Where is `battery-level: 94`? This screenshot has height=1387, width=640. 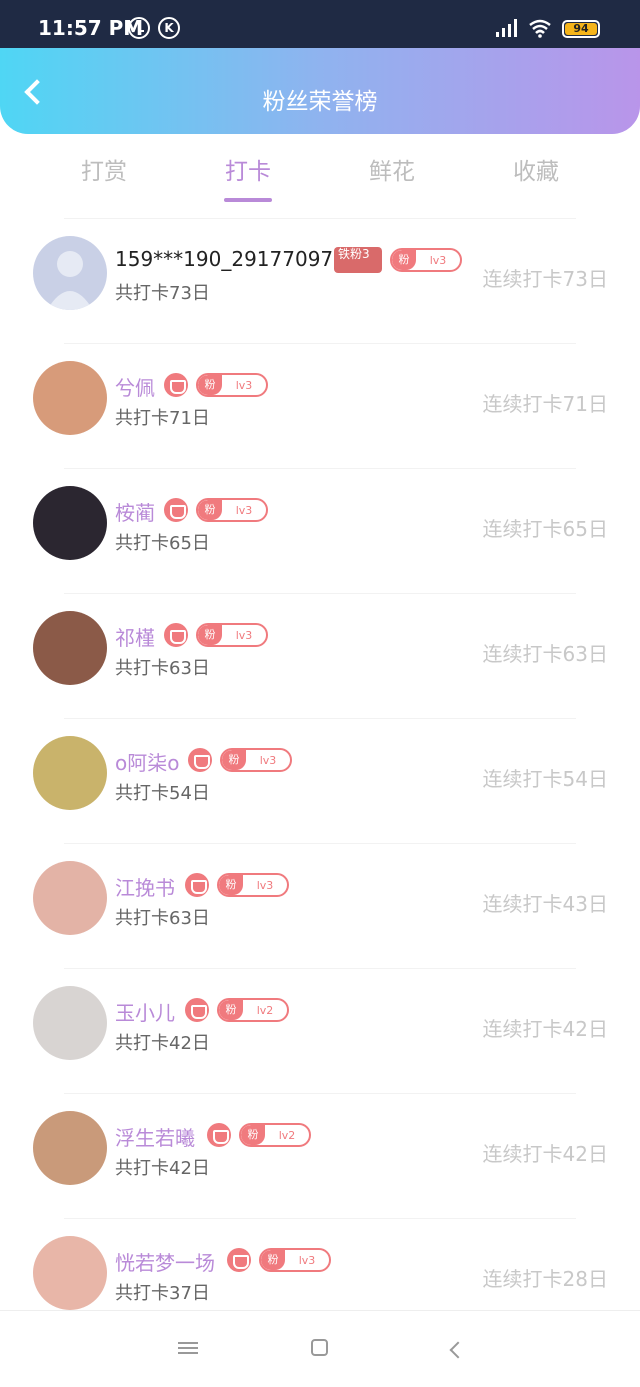
battery-level: 94 is located at coordinates (581, 29).